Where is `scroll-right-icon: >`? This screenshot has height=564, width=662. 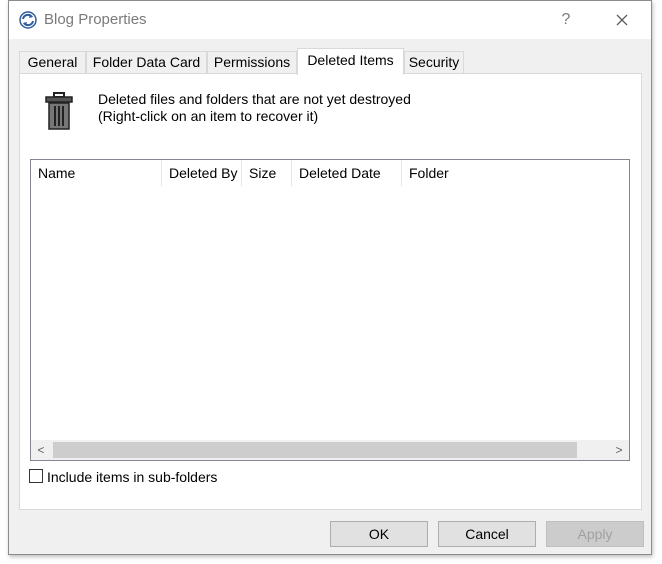 scroll-right-icon: > is located at coordinates (619, 450).